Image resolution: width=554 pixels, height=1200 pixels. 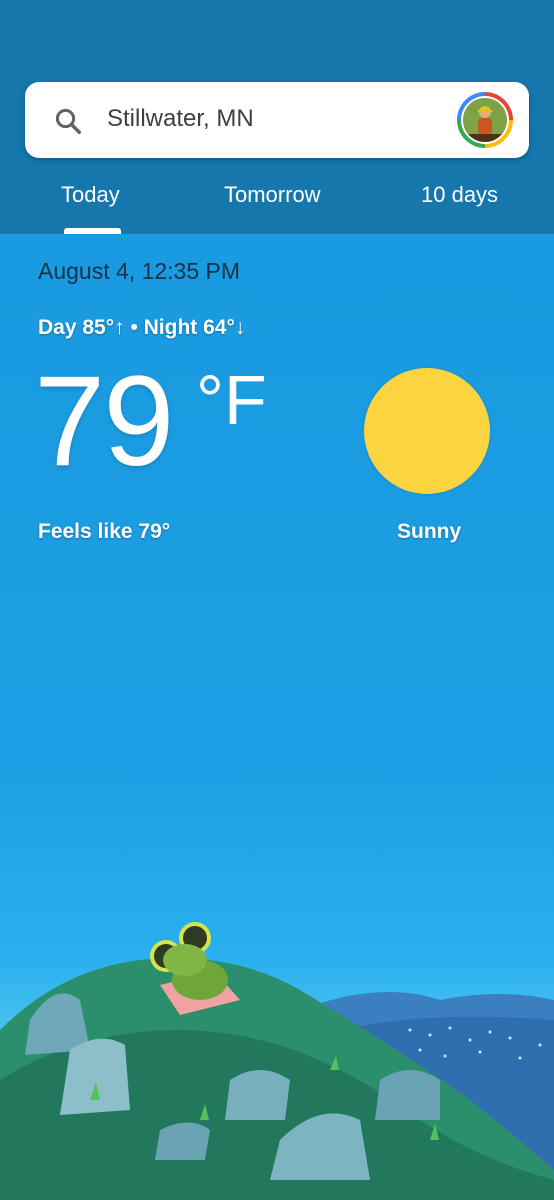 I want to click on search-icon, so click(x=68, y=121).